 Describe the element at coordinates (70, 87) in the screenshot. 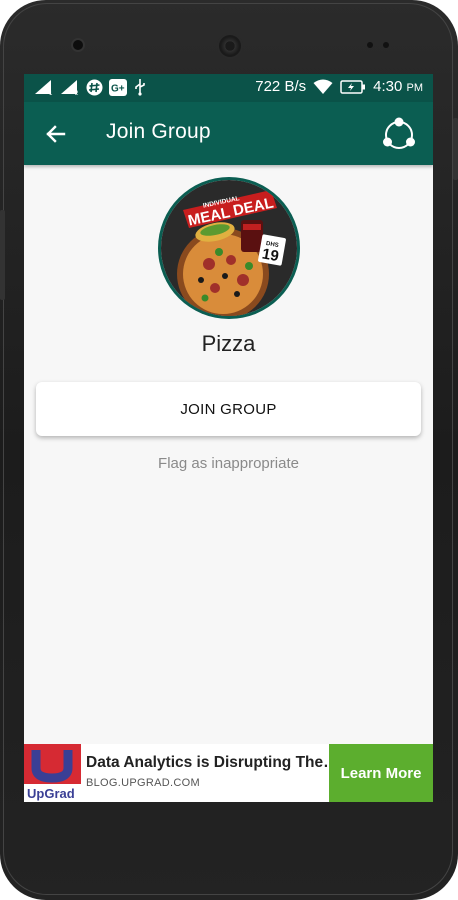

I see `signal-sim2-icon: 2` at that location.